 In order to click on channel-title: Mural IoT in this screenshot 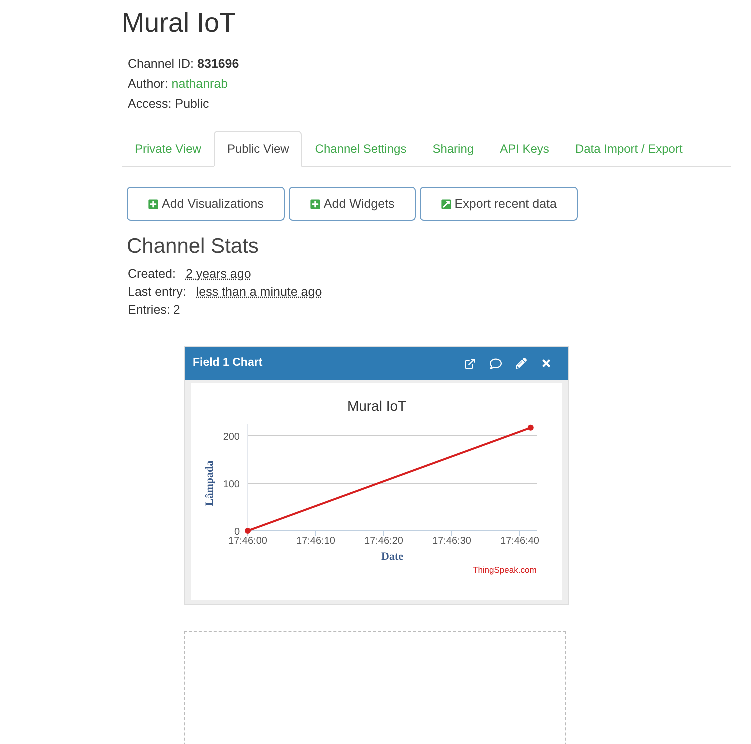, I will do `click(180, 23)`.